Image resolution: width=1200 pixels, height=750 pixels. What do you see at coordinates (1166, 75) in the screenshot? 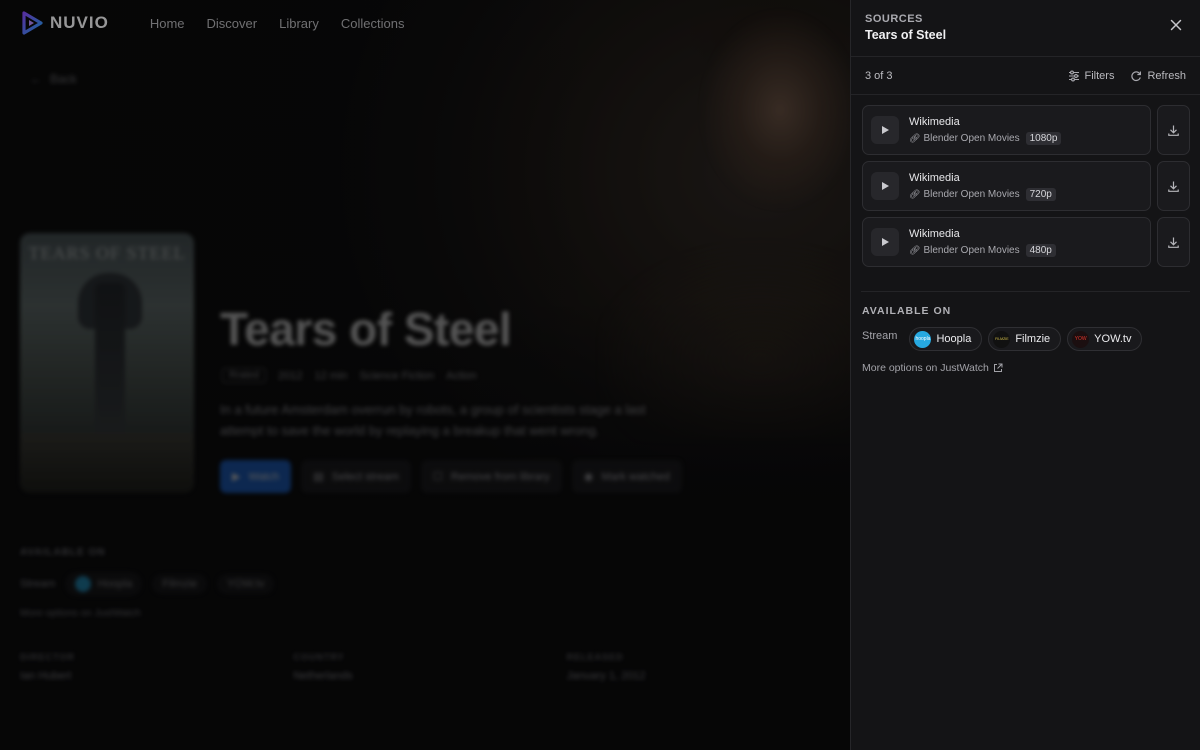
I see `refresh-label: Refresh` at bounding box center [1166, 75].